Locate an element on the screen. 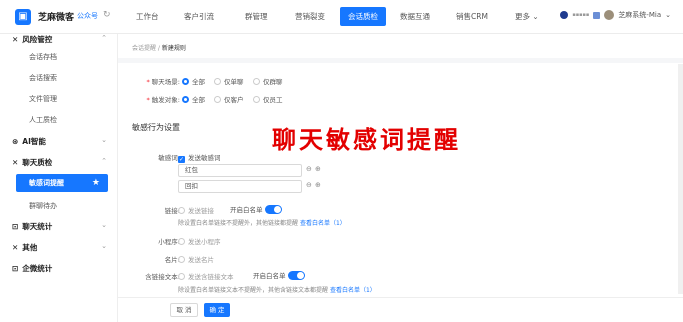 The width and height of the screenshot is (683, 322). tab-group-management: 群管理 is located at coordinates (256, 16).